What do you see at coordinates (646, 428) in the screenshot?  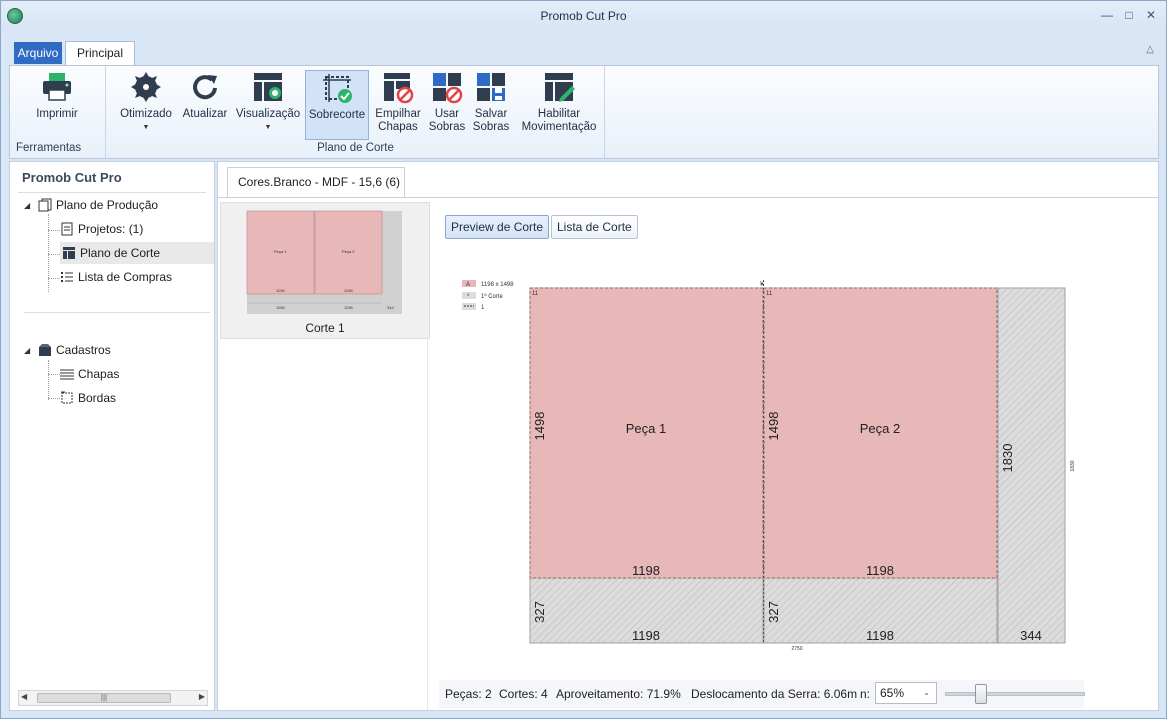 I see `piece-1-name: Peça 1` at bounding box center [646, 428].